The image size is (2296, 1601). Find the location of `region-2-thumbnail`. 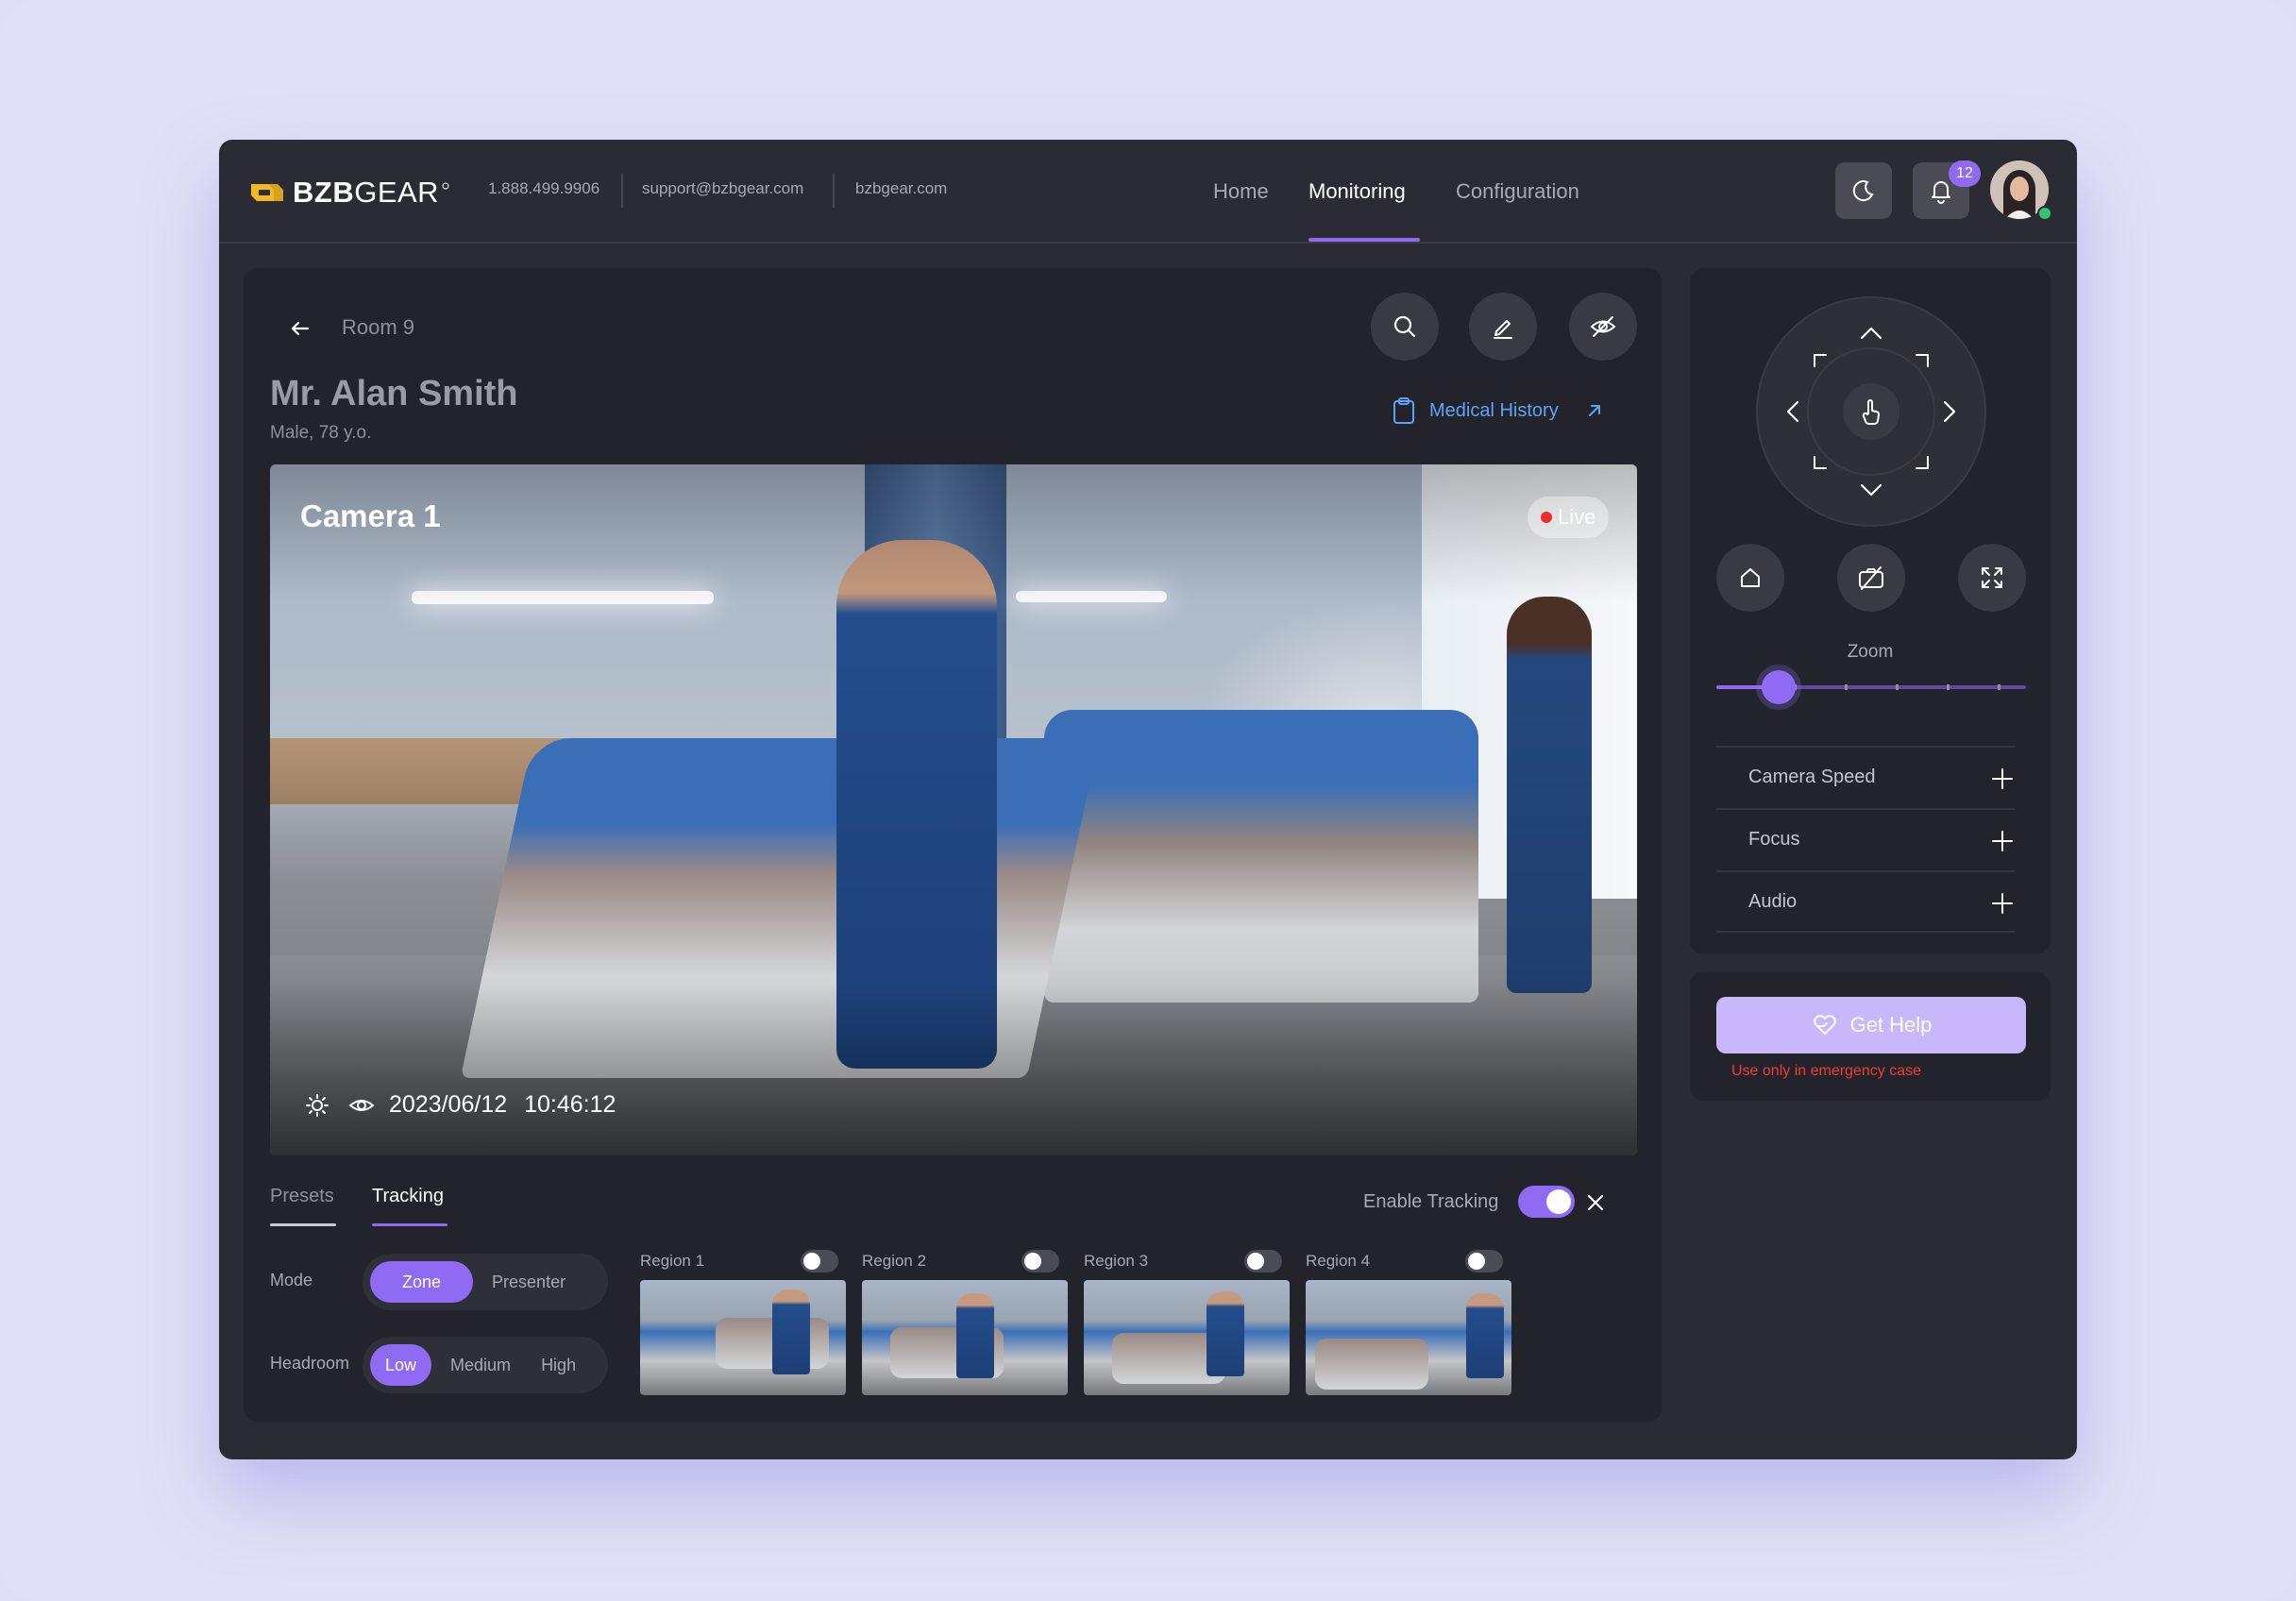

region-2-thumbnail is located at coordinates (965, 1337).